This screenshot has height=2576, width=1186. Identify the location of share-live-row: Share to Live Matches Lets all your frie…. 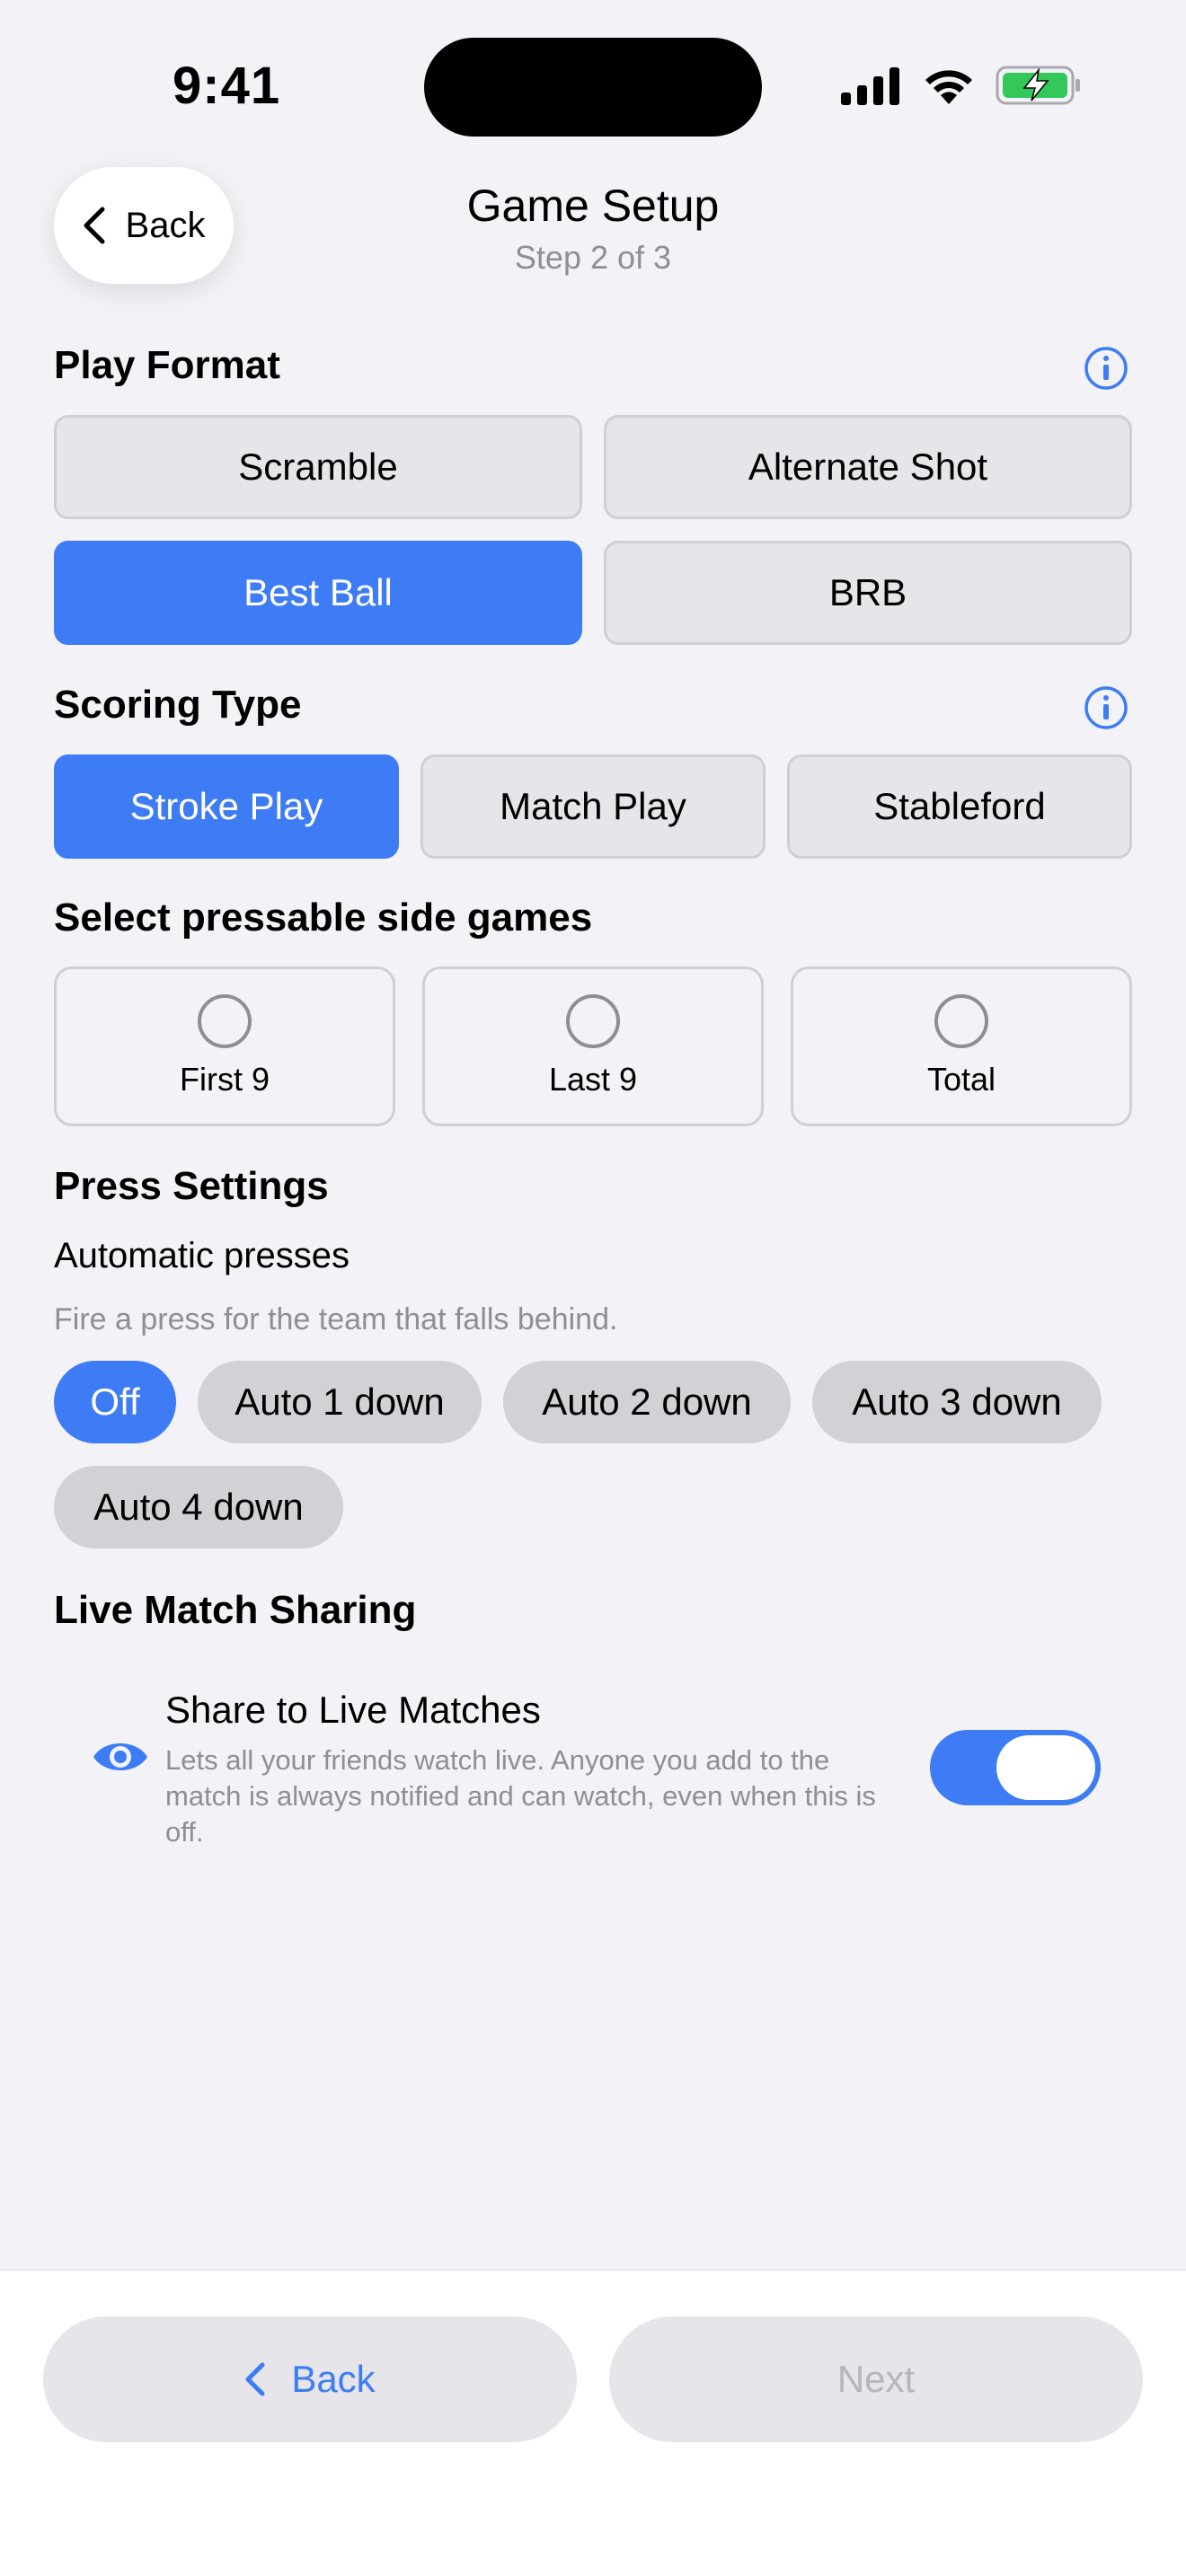
(602, 1769).